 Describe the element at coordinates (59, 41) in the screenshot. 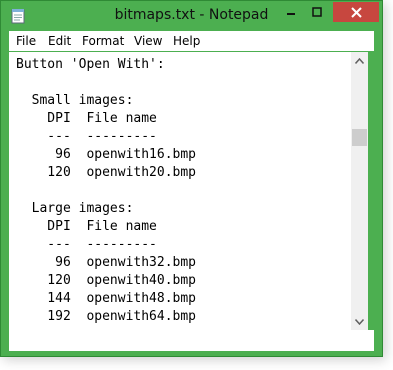

I see `menu-edit: Edit` at that location.